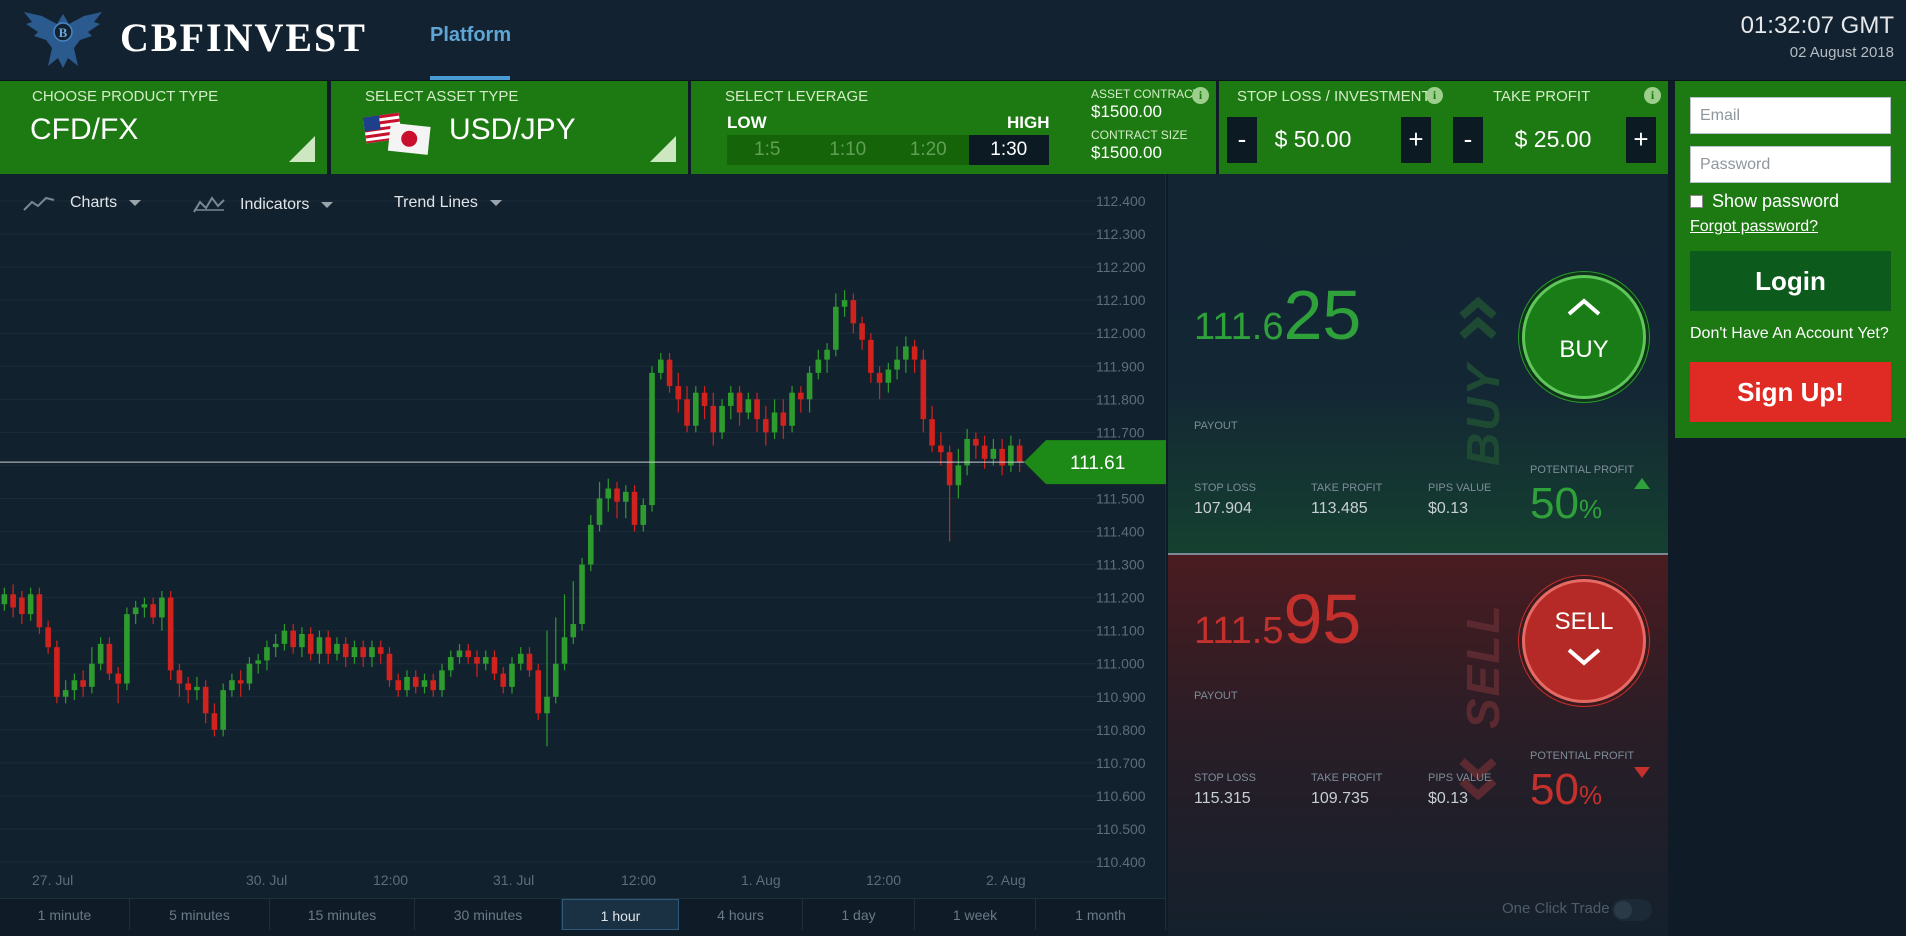 The height and width of the screenshot is (936, 1906). Describe the element at coordinates (488, 914) in the screenshot. I see `timeframe-button: 30 minutes` at that location.